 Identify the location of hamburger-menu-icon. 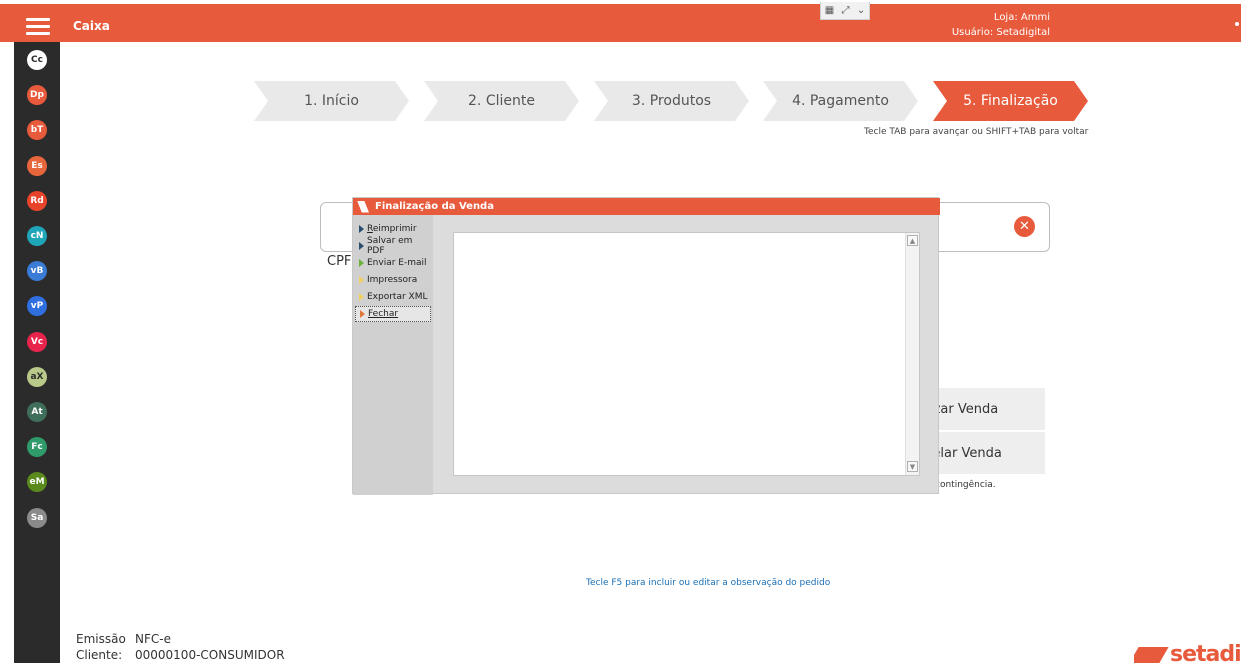
(38, 27).